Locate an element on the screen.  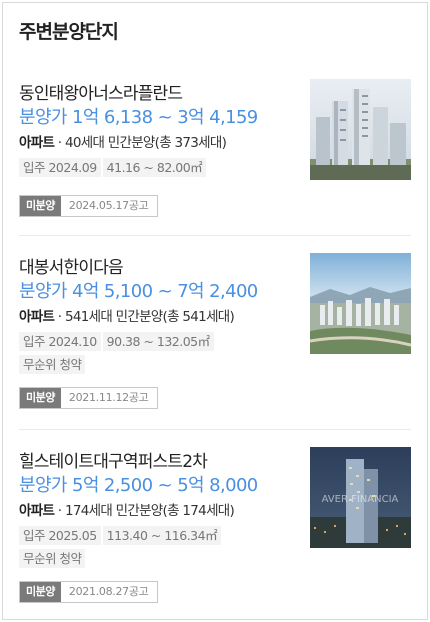
household-count: · 174세대 민간분양(총 174세대) is located at coordinates (144, 511).